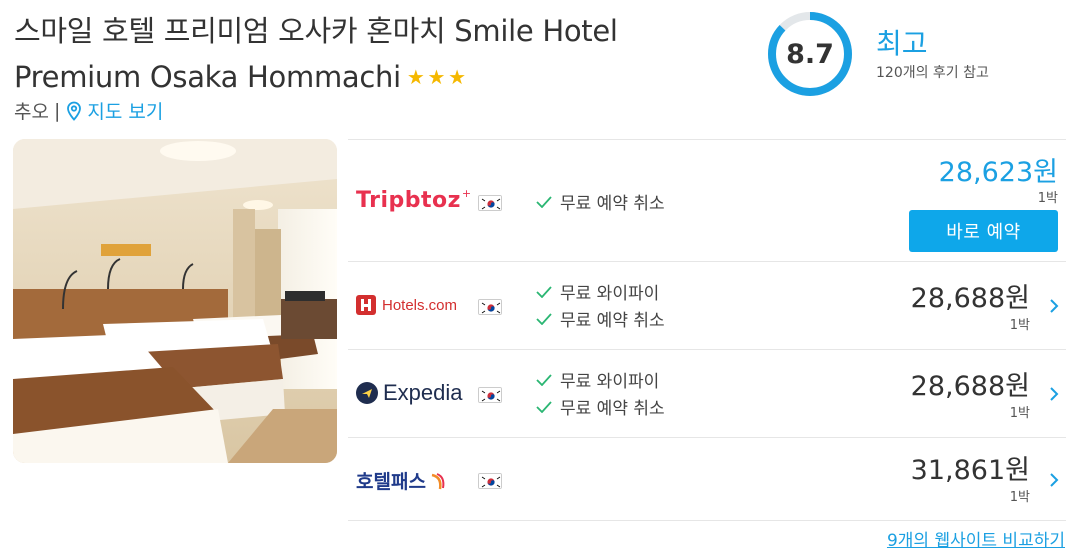 The width and height of the screenshot is (1073, 559). What do you see at coordinates (409, 393) in the screenshot?
I see `expedia-logo: Expedia` at bounding box center [409, 393].